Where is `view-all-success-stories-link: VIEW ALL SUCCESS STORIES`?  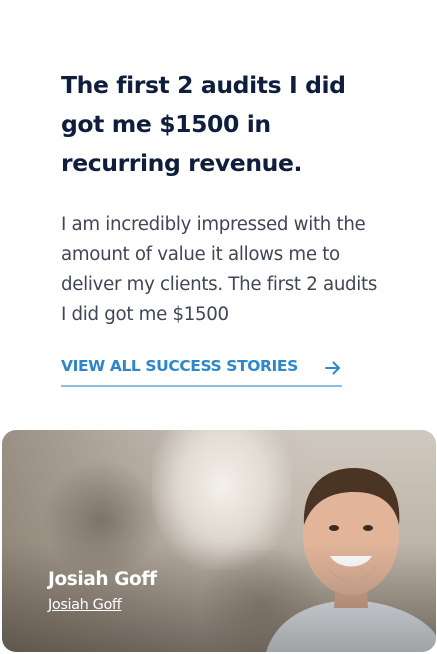 view-all-success-stories-link: VIEW ALL SUCCESS STORIES is located at coordinates (201, 371).